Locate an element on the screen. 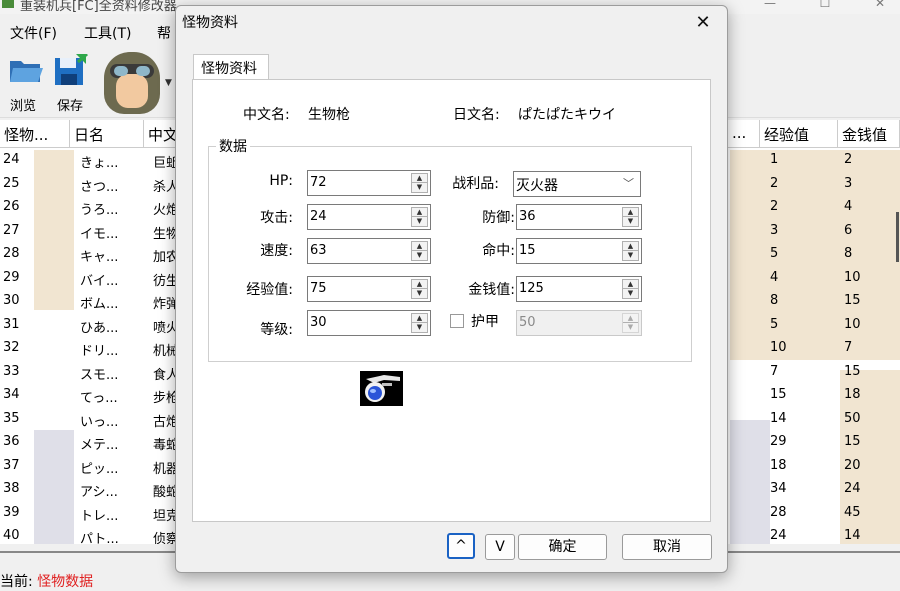 Image resolution: width=900 pixels, height=591 pixels. hp-value: 72 is located at coordinates (318, 182).